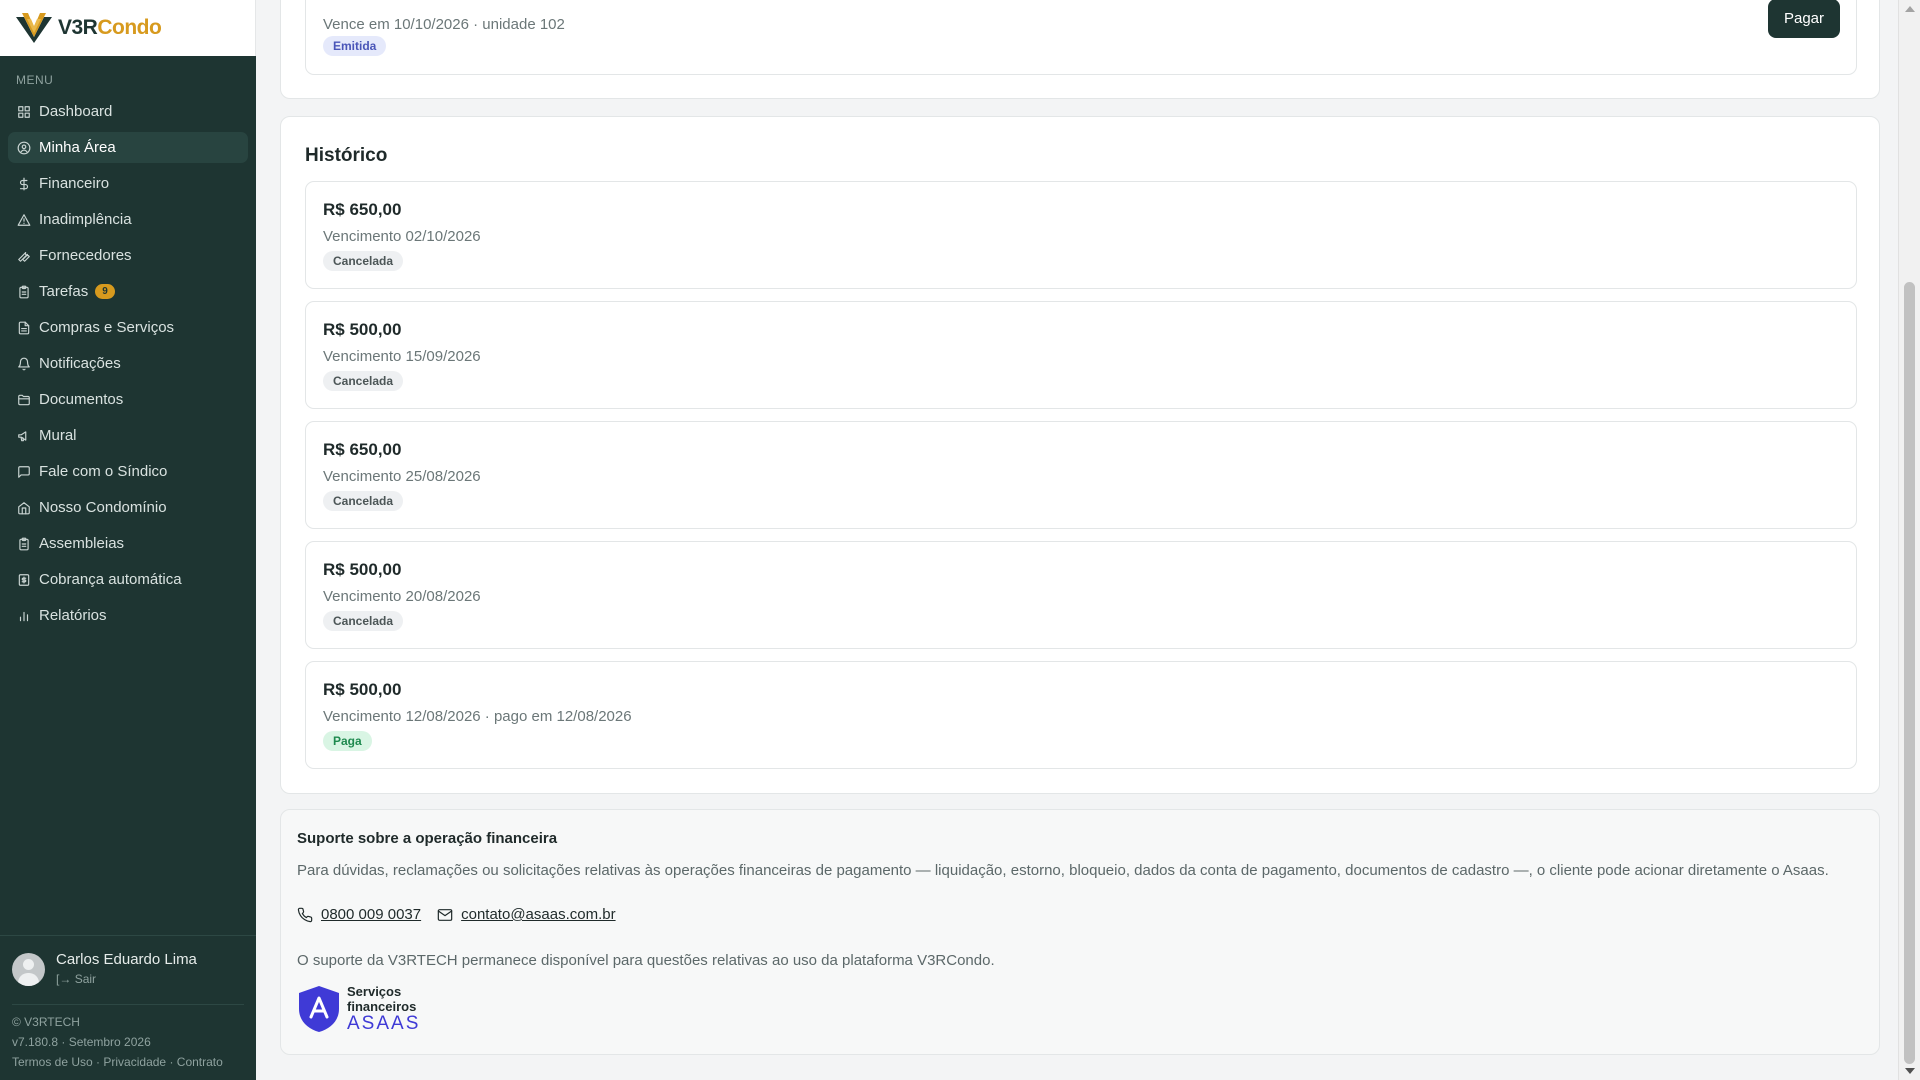  I want to click on v3r-logo-icon, so click(34, 28).